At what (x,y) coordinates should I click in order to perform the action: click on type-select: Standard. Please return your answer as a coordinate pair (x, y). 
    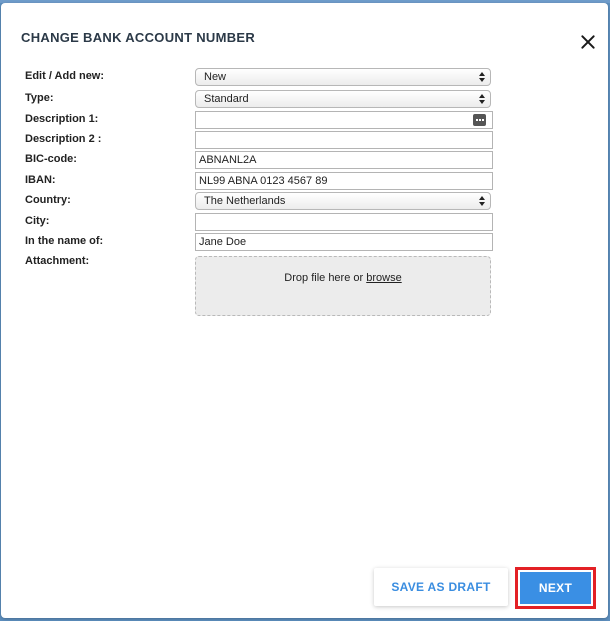
    Looking at the image, I should click on (343, 99).